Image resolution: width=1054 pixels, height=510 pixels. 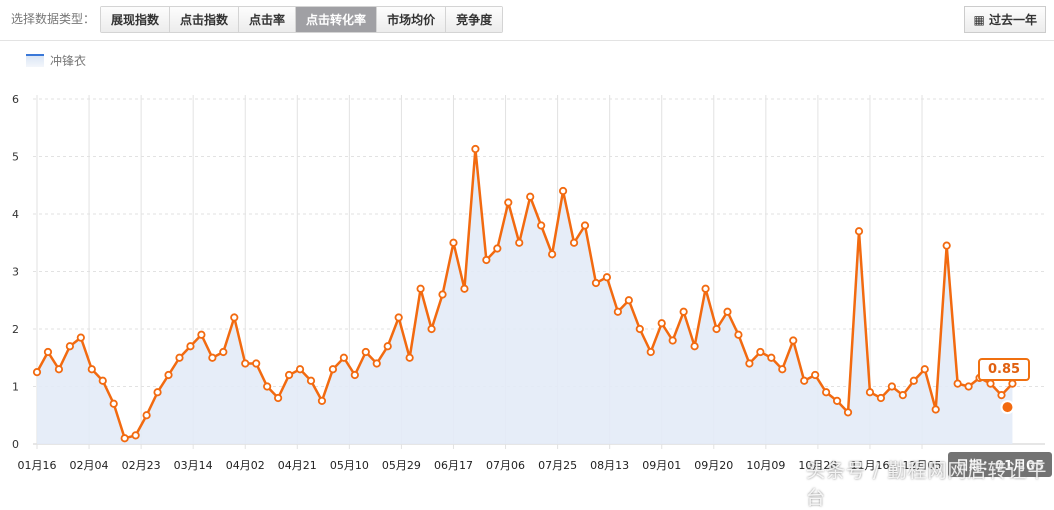 I want to click on x-tick-label: 01月16, so click(x=37, y=465).